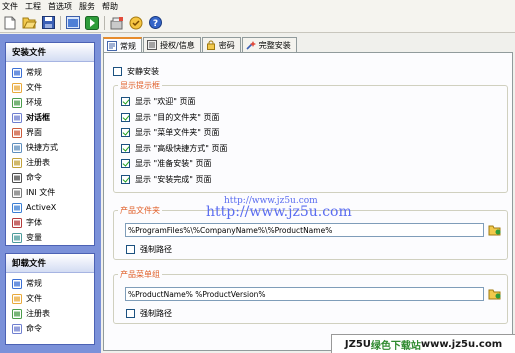 Image resolution: width=515 pixels, height=353 pixels. Describe the element at coordinates (50, 132) in the screenshot. I see `install-nav-item: 界面` at that location.